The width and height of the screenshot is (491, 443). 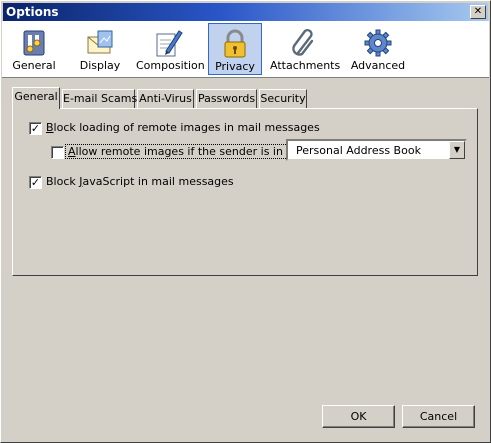 What do you see at coordinates (34, 43) in the screenshot?
I see `general-icon` at bounding box center [34, 43].